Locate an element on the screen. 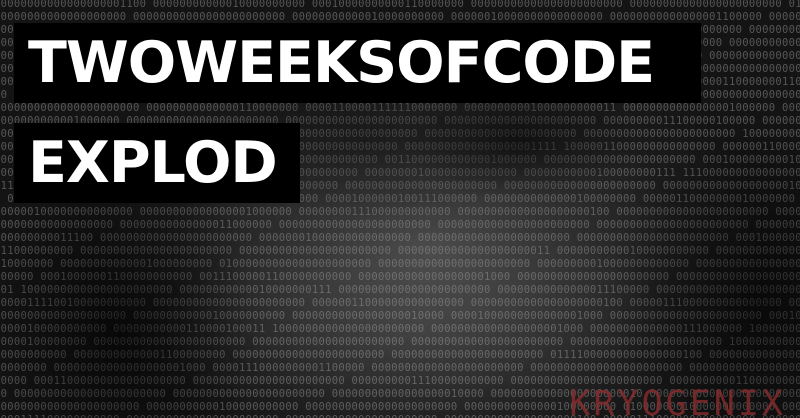 Image resolution: width=800 pixels, height=418 pixels. title-line-2: EXPLOD is located at coordinates (157, 163).